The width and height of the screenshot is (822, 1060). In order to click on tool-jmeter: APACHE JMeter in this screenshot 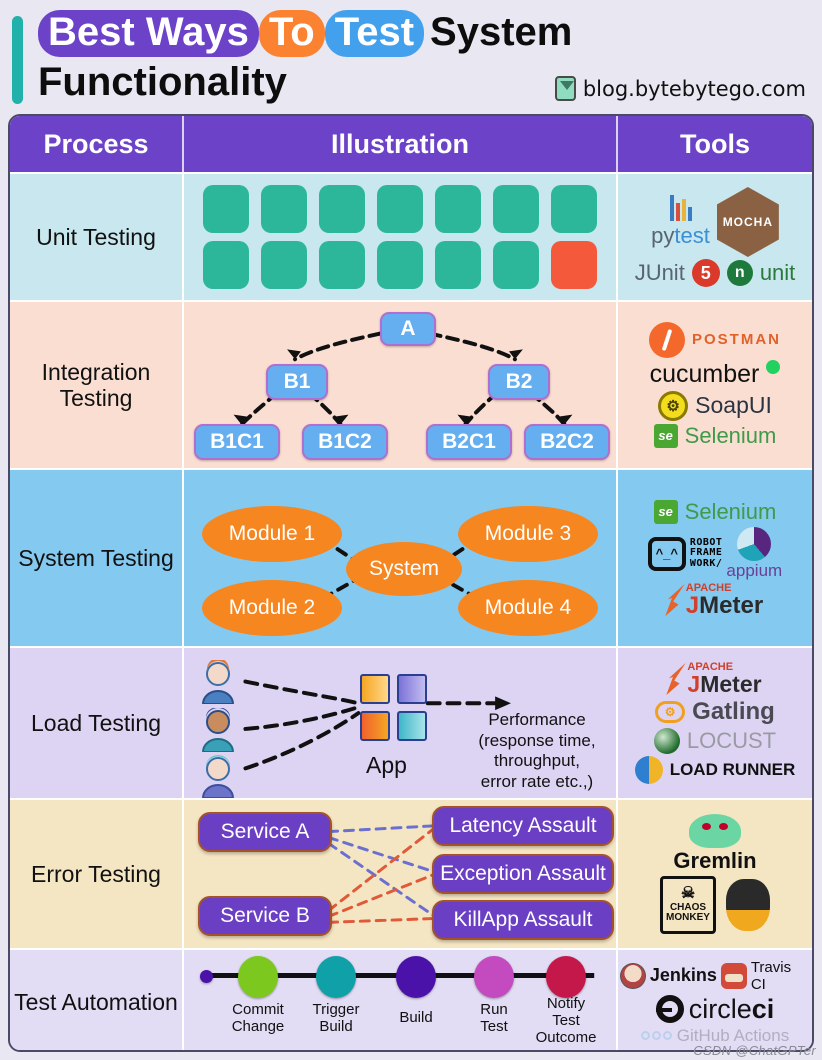, I will do `click(715, 600)`.